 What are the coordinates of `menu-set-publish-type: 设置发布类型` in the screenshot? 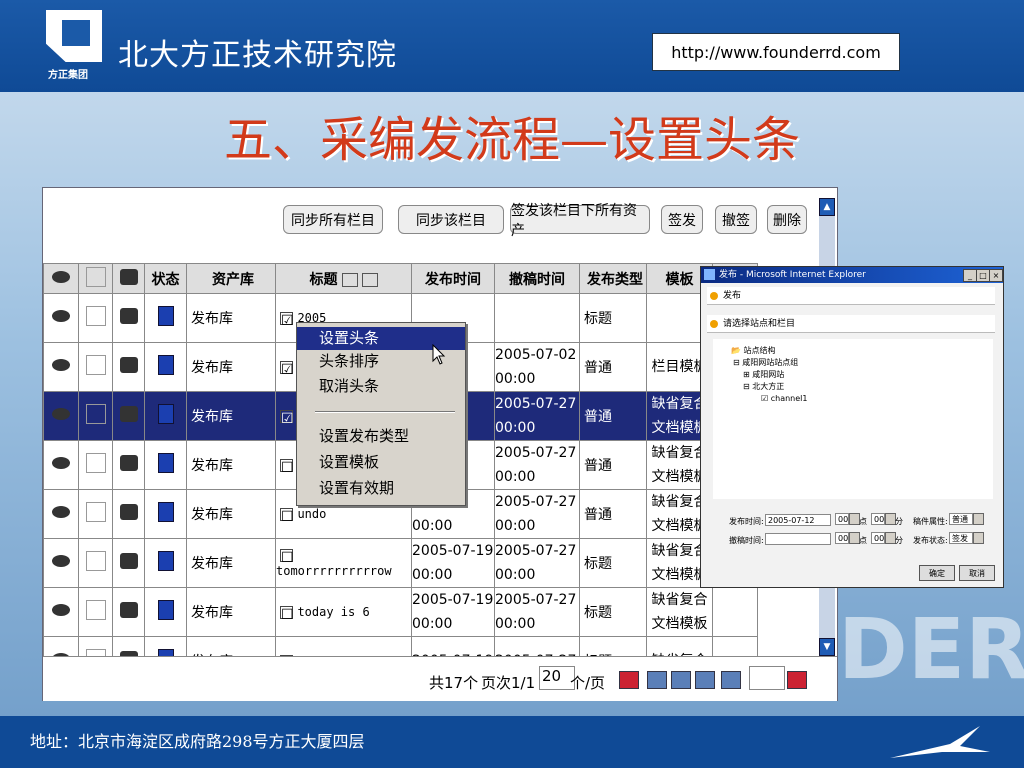 It's located at (381, 436).